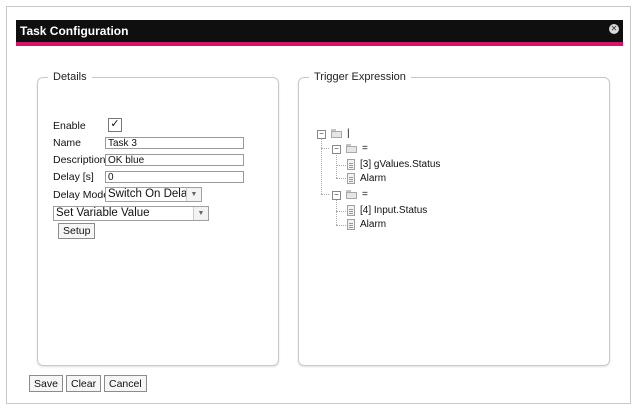 The width and height of the screenshot is (633, 410). I want to click on setup-button: Setup, so click(77, 231).